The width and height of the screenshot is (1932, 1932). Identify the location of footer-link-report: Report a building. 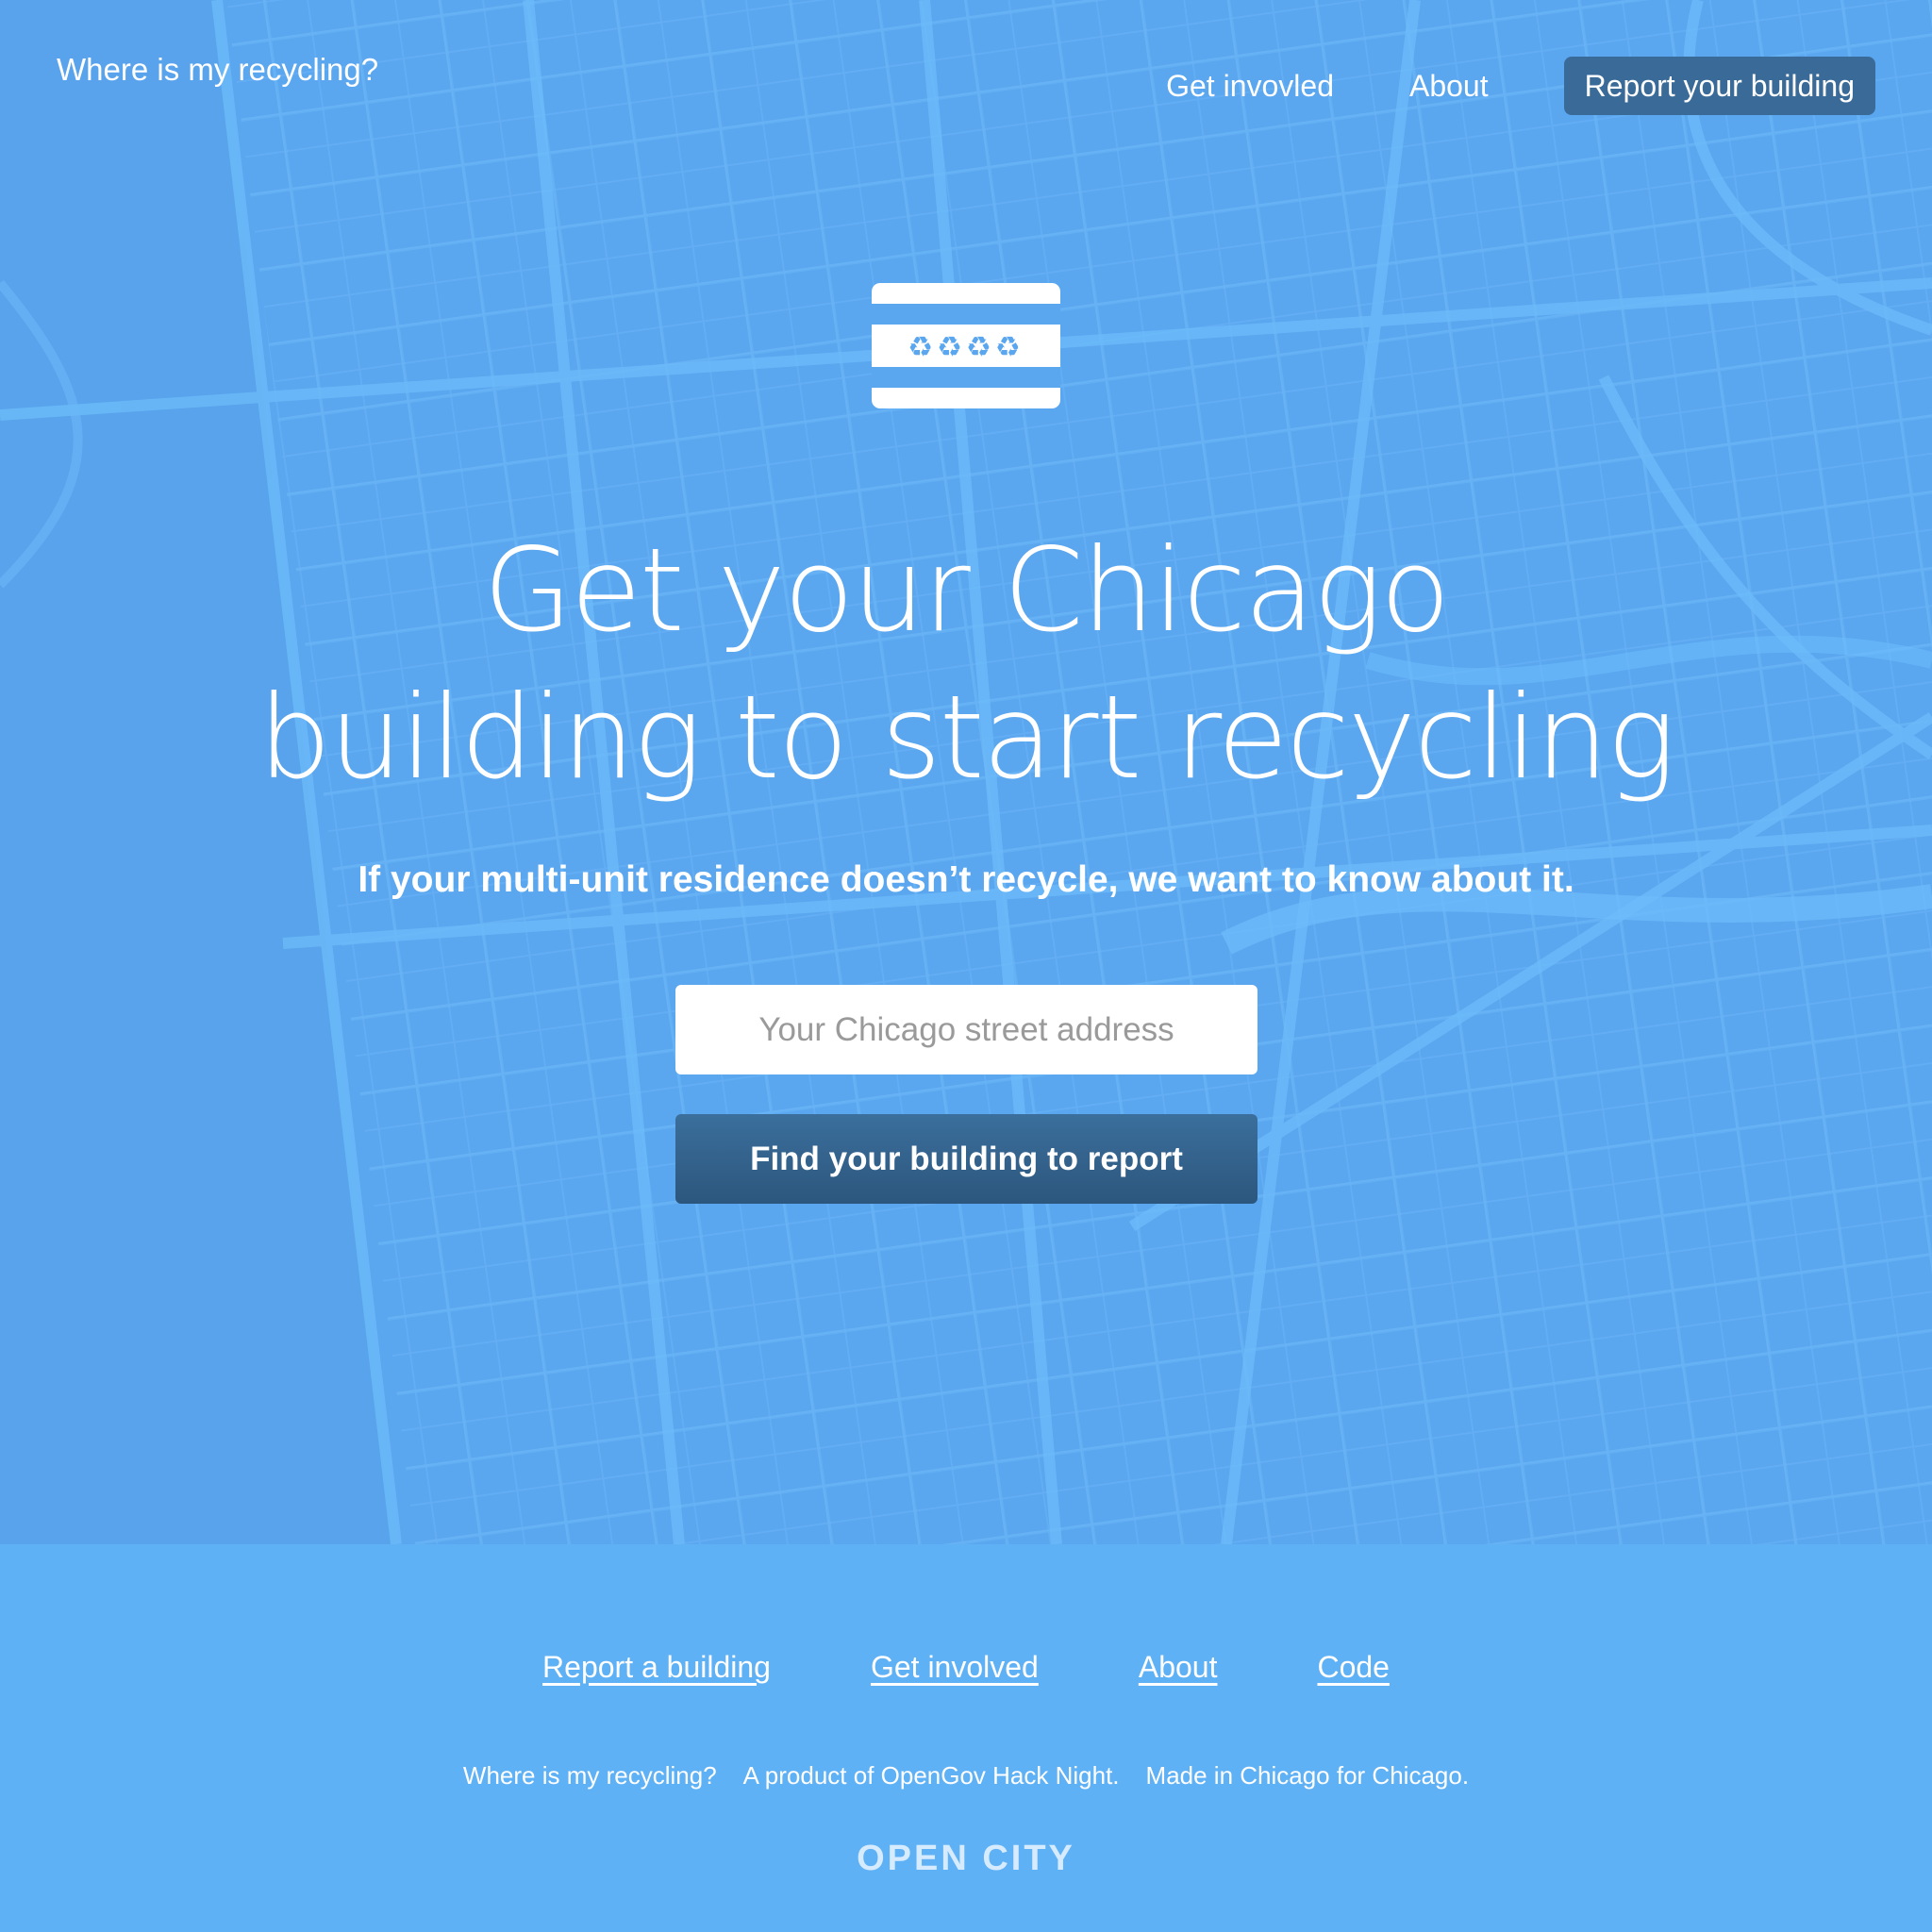
(656, 1667).